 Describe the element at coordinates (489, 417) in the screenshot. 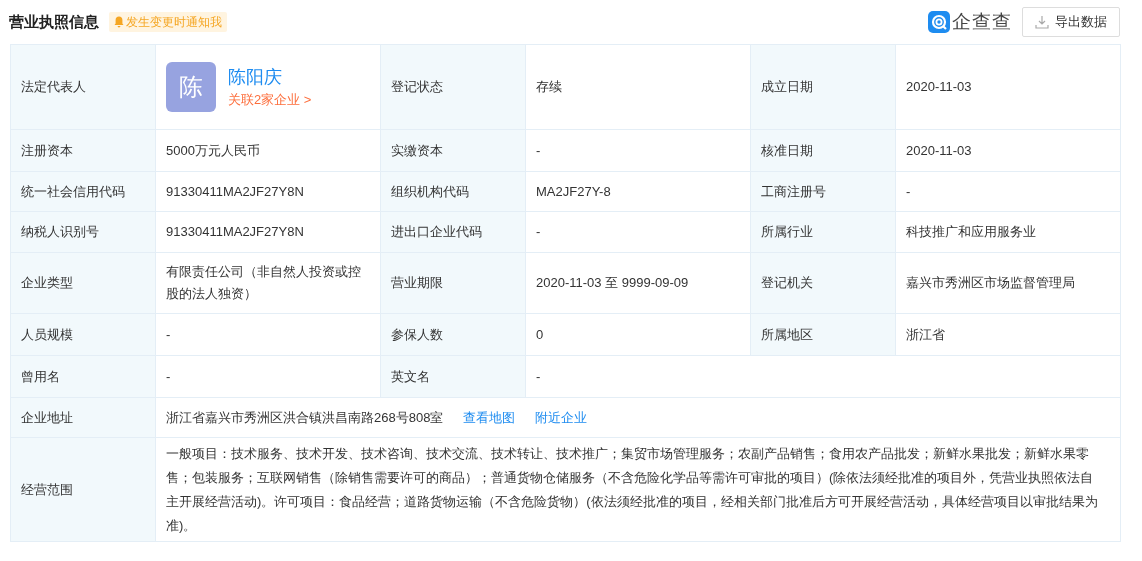

I see `address-link: 查看地图` at that location.